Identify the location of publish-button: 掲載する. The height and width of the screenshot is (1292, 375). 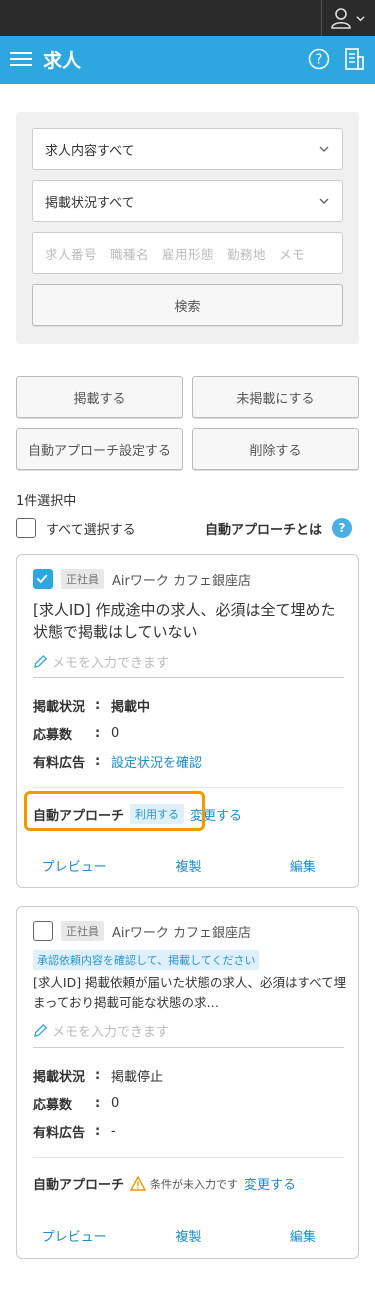
(99, 397).